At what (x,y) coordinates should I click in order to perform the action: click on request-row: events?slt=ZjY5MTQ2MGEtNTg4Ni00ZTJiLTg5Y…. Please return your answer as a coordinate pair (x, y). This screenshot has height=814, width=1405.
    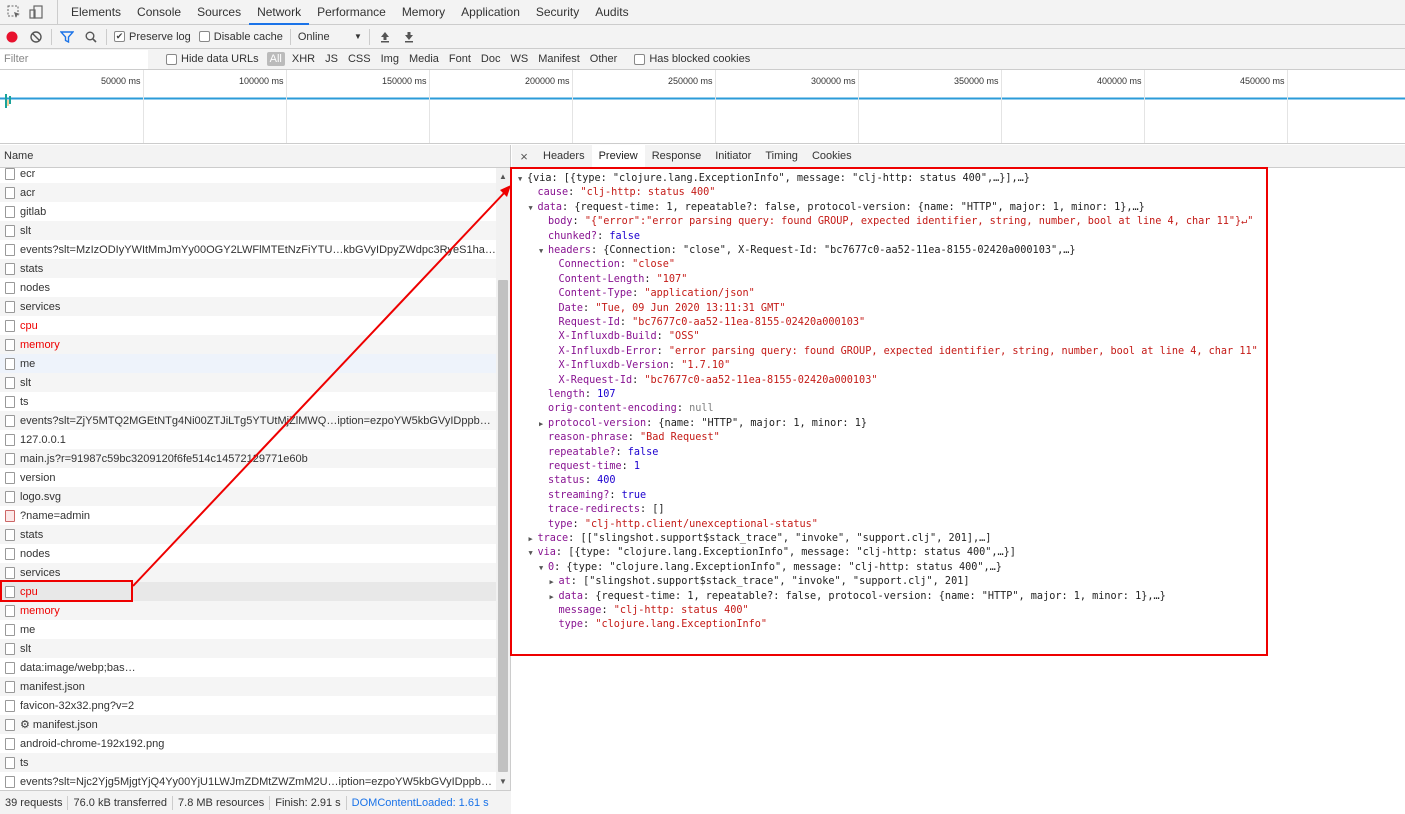
    Looking at the image, I should click on (248, 420).